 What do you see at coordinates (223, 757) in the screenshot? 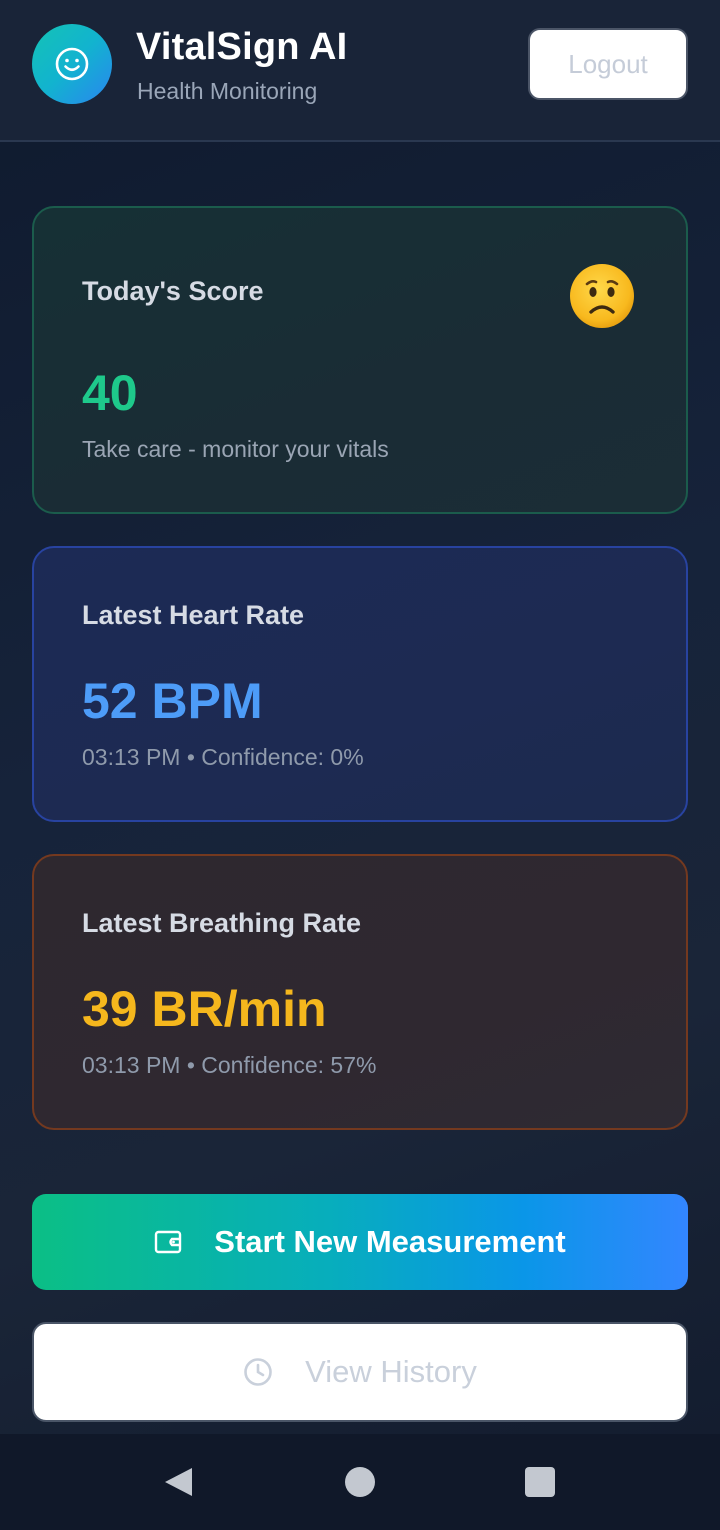
I see `heart-rate-meta: 03:13 PM • Confidence: 0%` at bounding box center [223, 757].